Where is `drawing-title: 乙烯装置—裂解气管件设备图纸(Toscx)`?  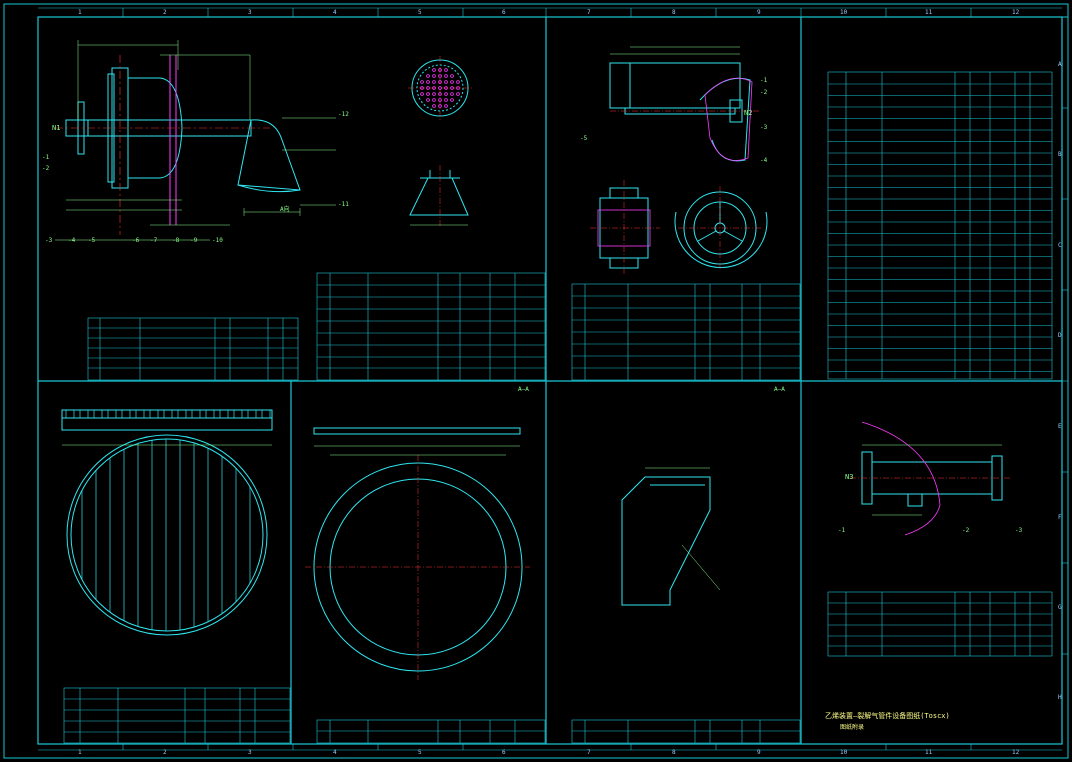 drawing-title: 乙烯装置—裂解气管件设备图纸(Toscx) is located at coordinates (887, 716).